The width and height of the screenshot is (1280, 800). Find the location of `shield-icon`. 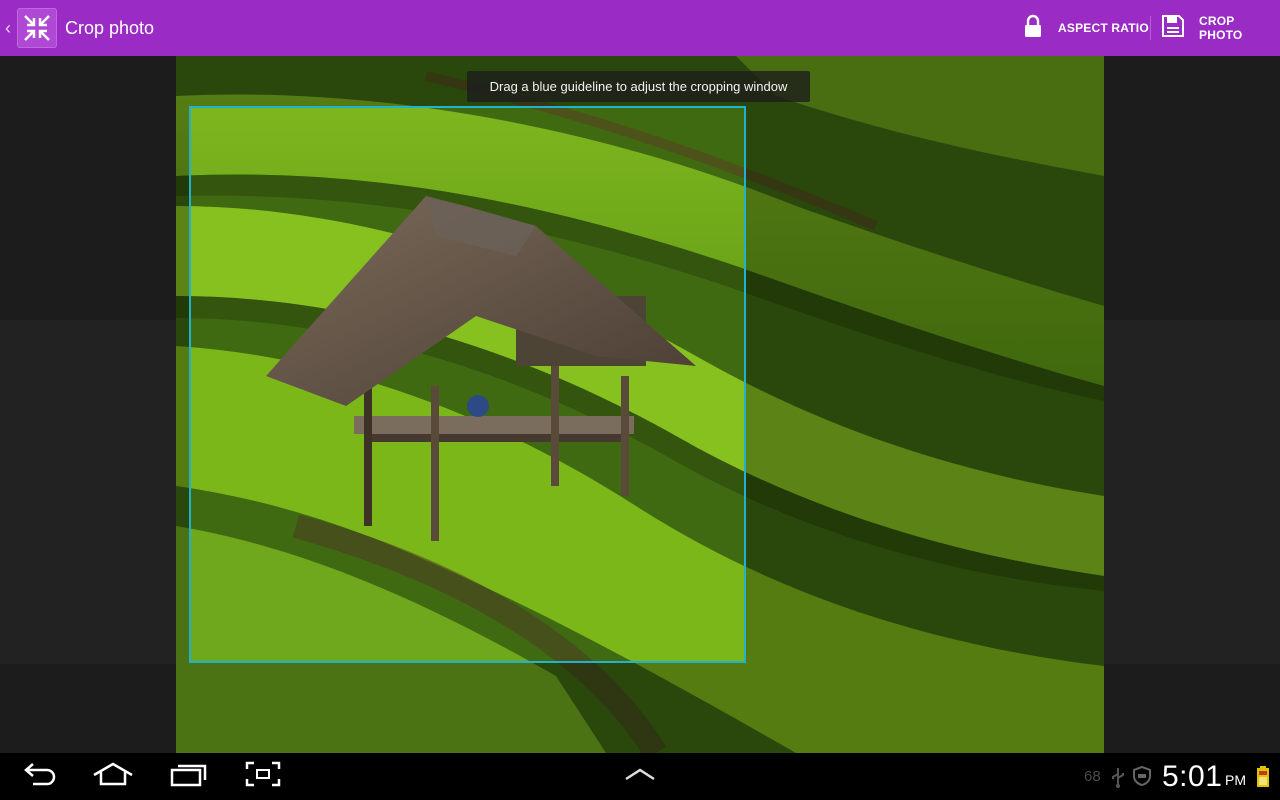

shield-icon is located at coordinates (1142, 778).